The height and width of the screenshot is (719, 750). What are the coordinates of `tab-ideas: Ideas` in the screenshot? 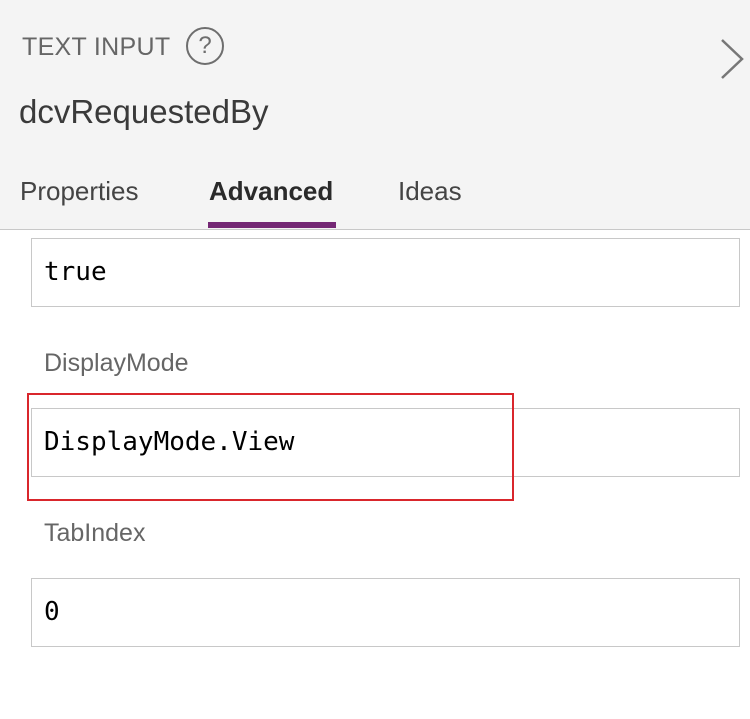 It's located at (430, 191).